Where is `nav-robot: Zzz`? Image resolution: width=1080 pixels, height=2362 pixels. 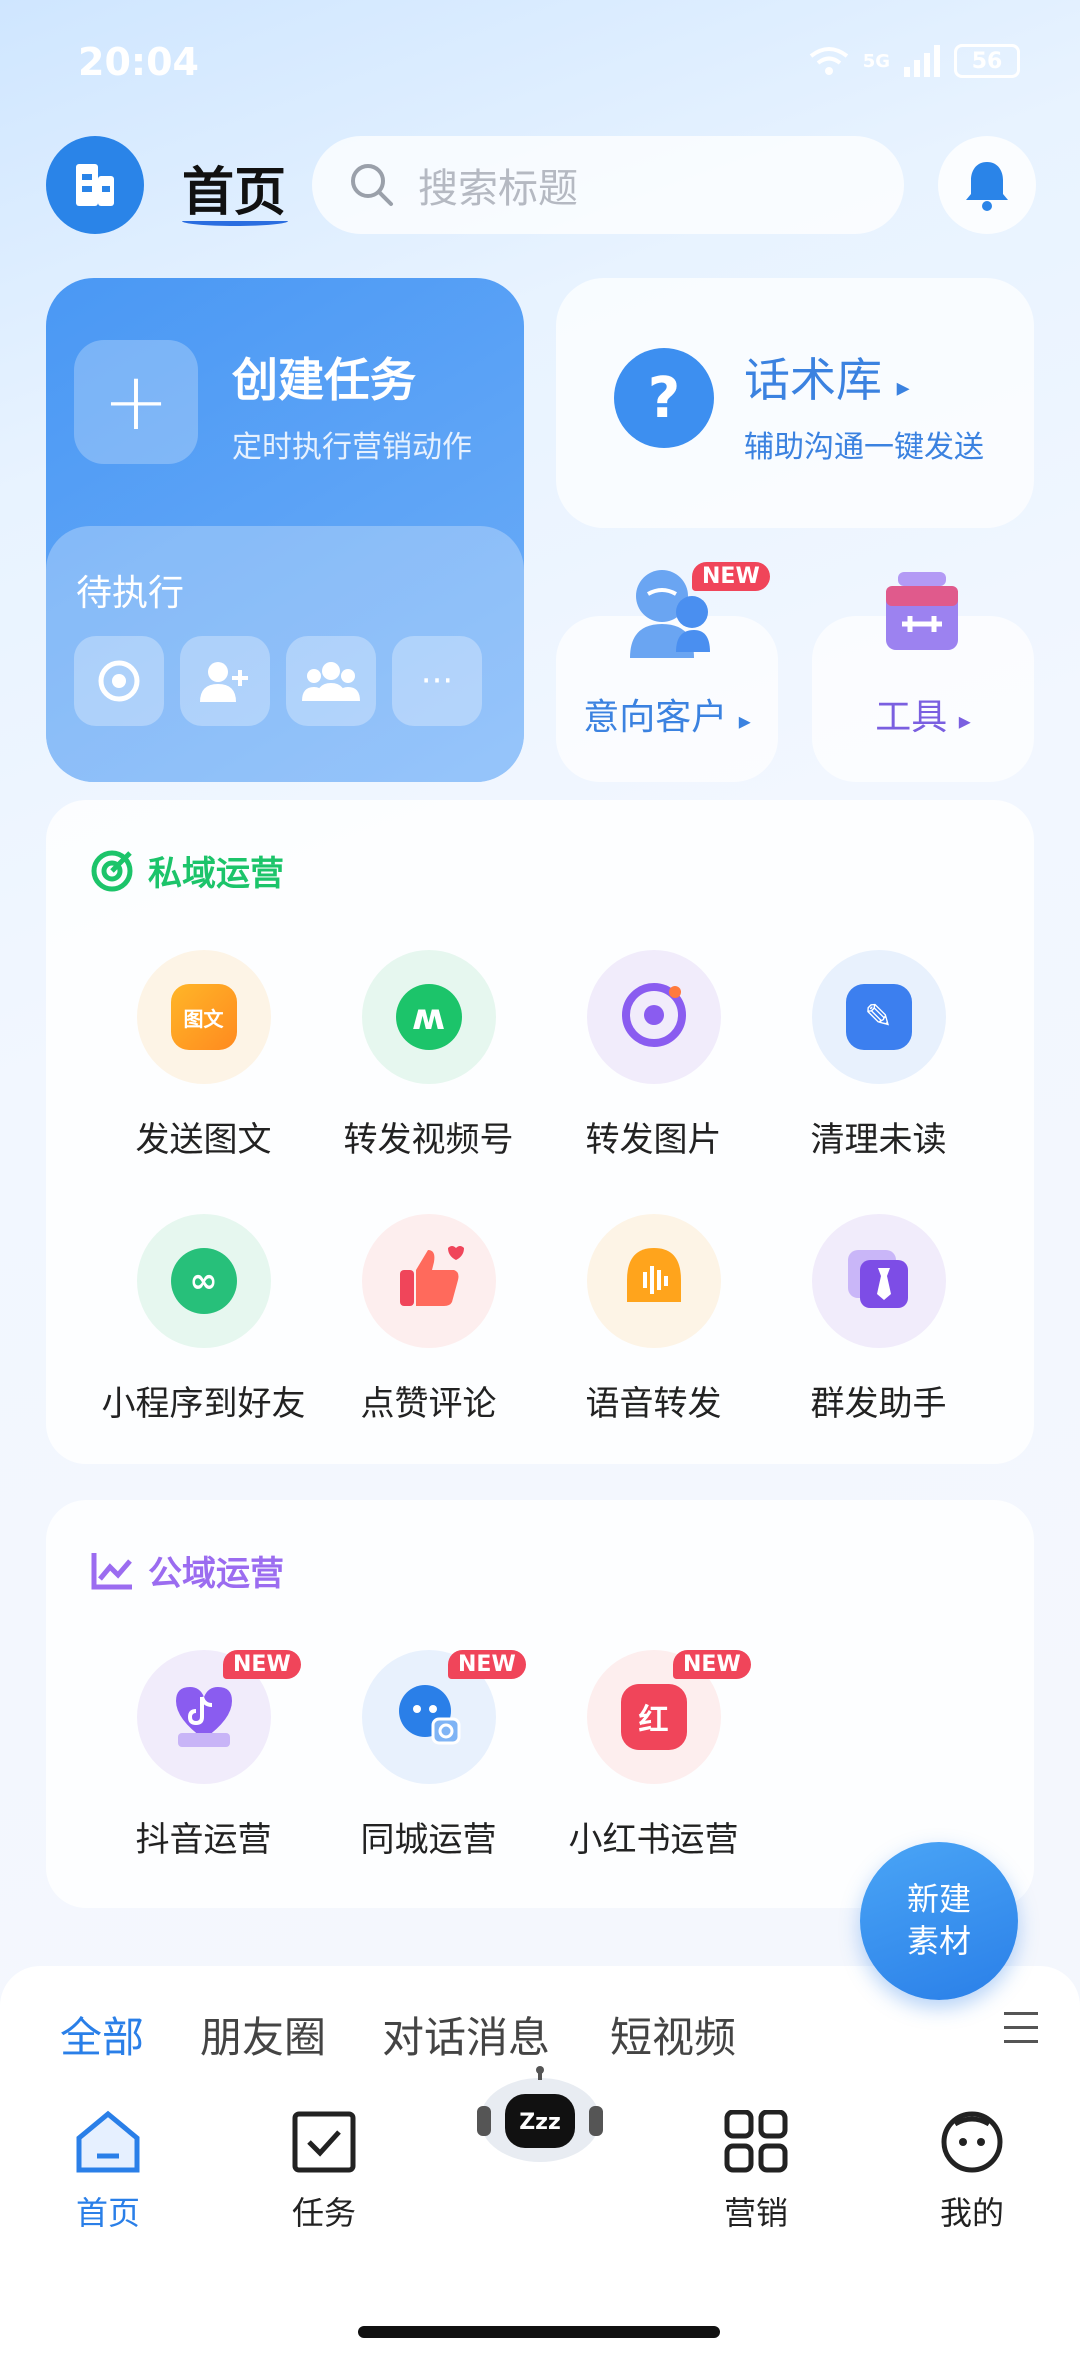
nav-robot: Zzz is located at coordinates (540, 2118).